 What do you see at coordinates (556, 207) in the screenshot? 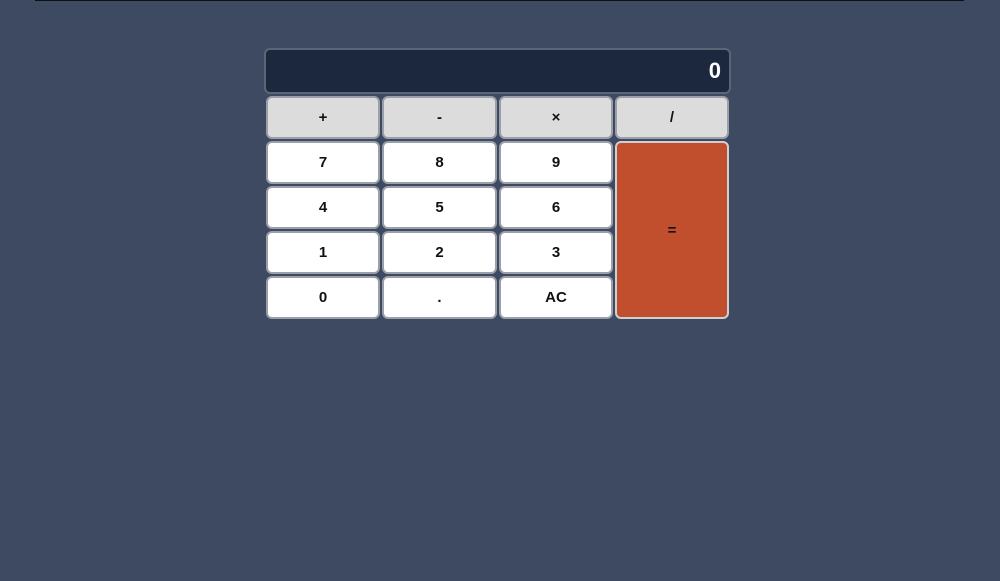
I see `digit-6-button: 6` at bounding box center [556, 207].